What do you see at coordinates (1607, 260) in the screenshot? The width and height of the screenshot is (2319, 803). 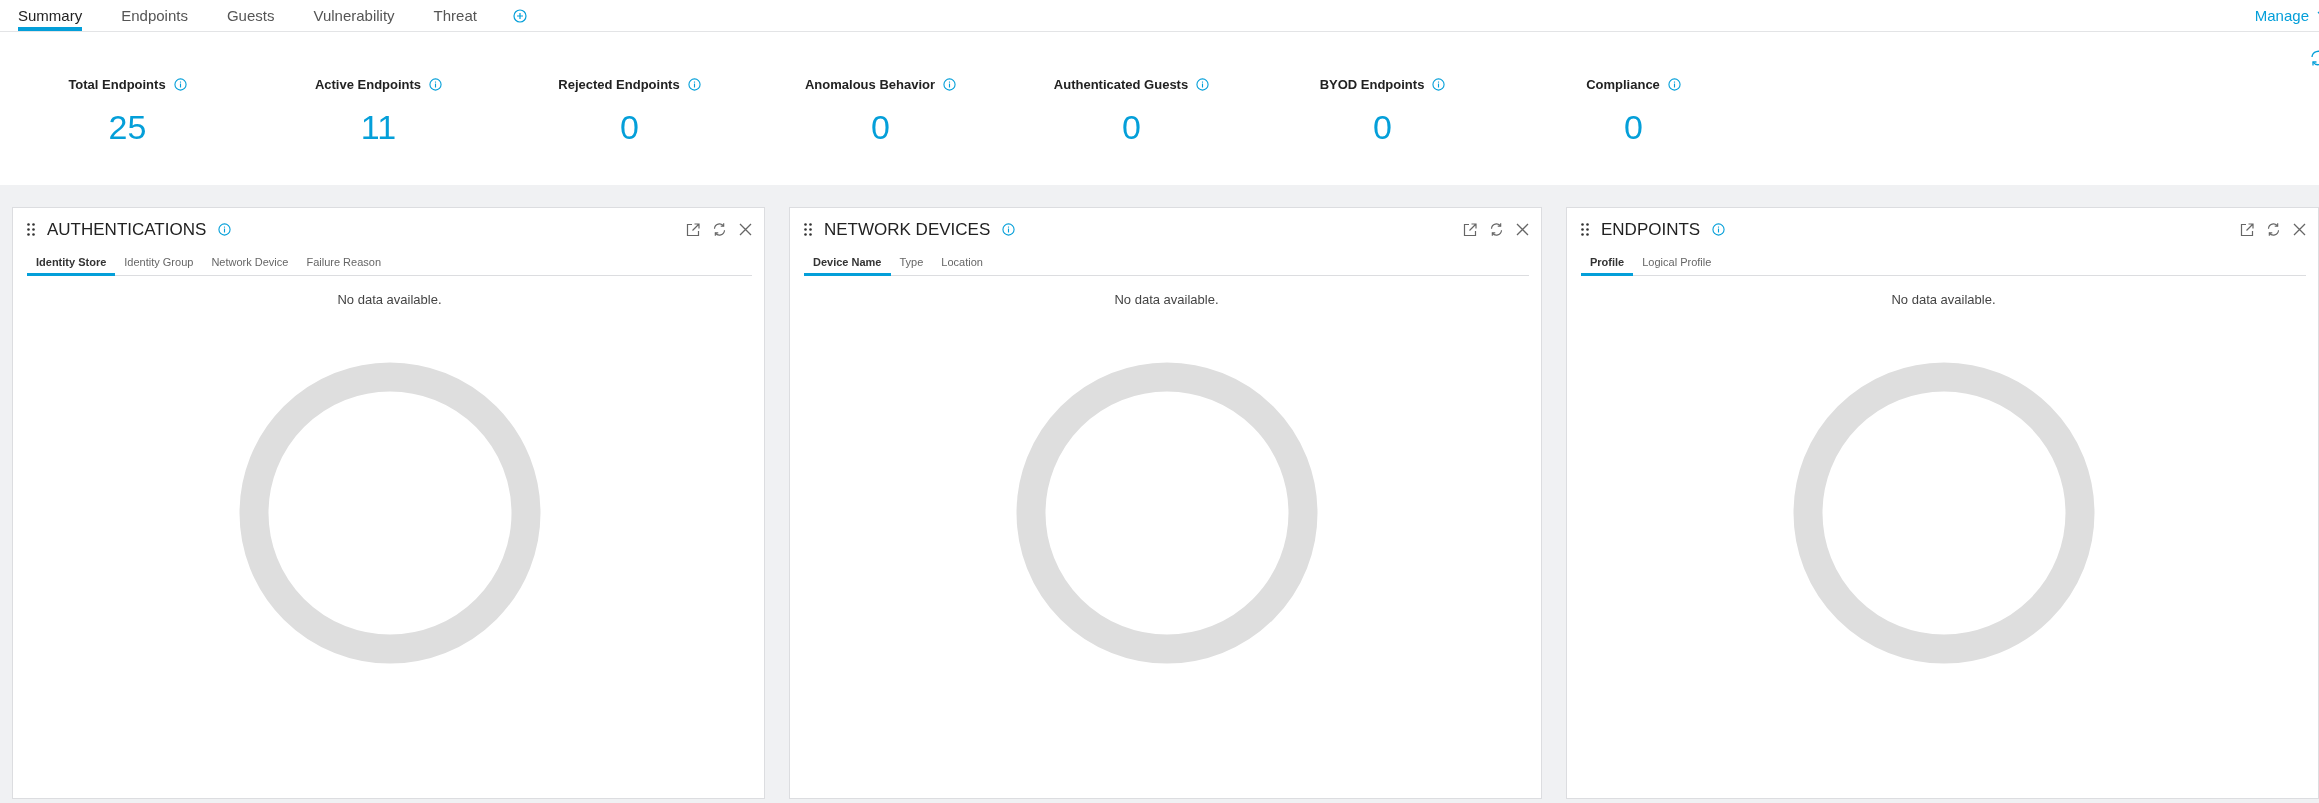 I see `panel-tab: Profile` at bounding box center [1607, 260].